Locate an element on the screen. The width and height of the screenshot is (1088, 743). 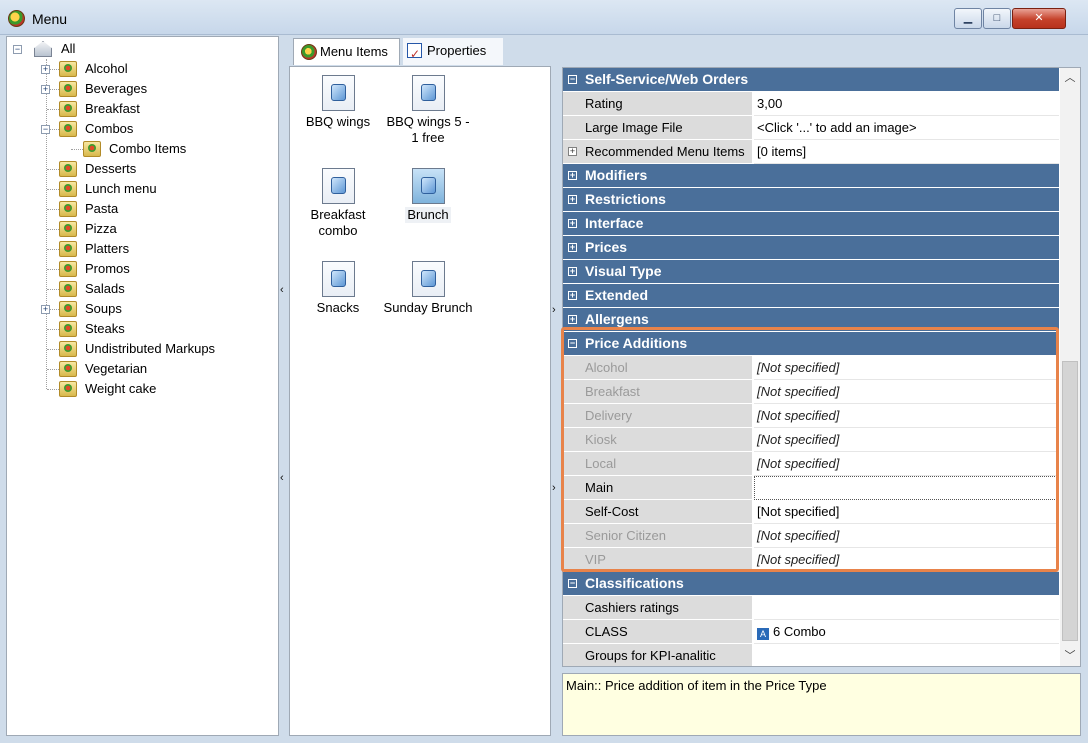
tree-item: Lunch menu is located at coordinates (139, 189).